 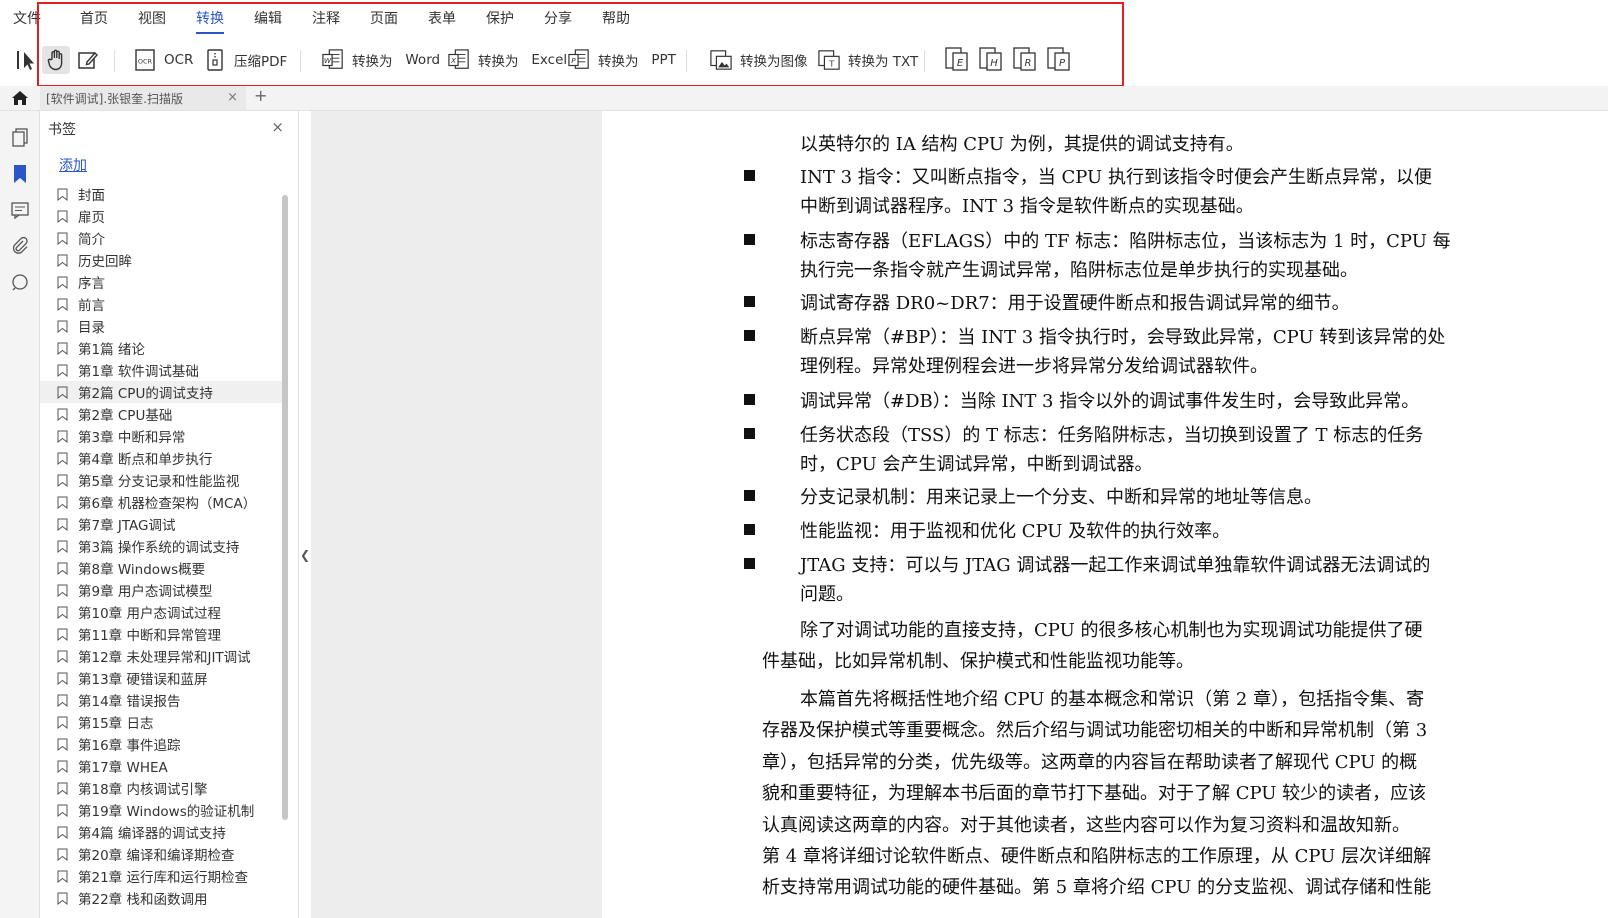 What do you see at coordinates (232, 97) in the screenshot?
I see `tab-close-icon: ×` at bounding box center [232, 97].